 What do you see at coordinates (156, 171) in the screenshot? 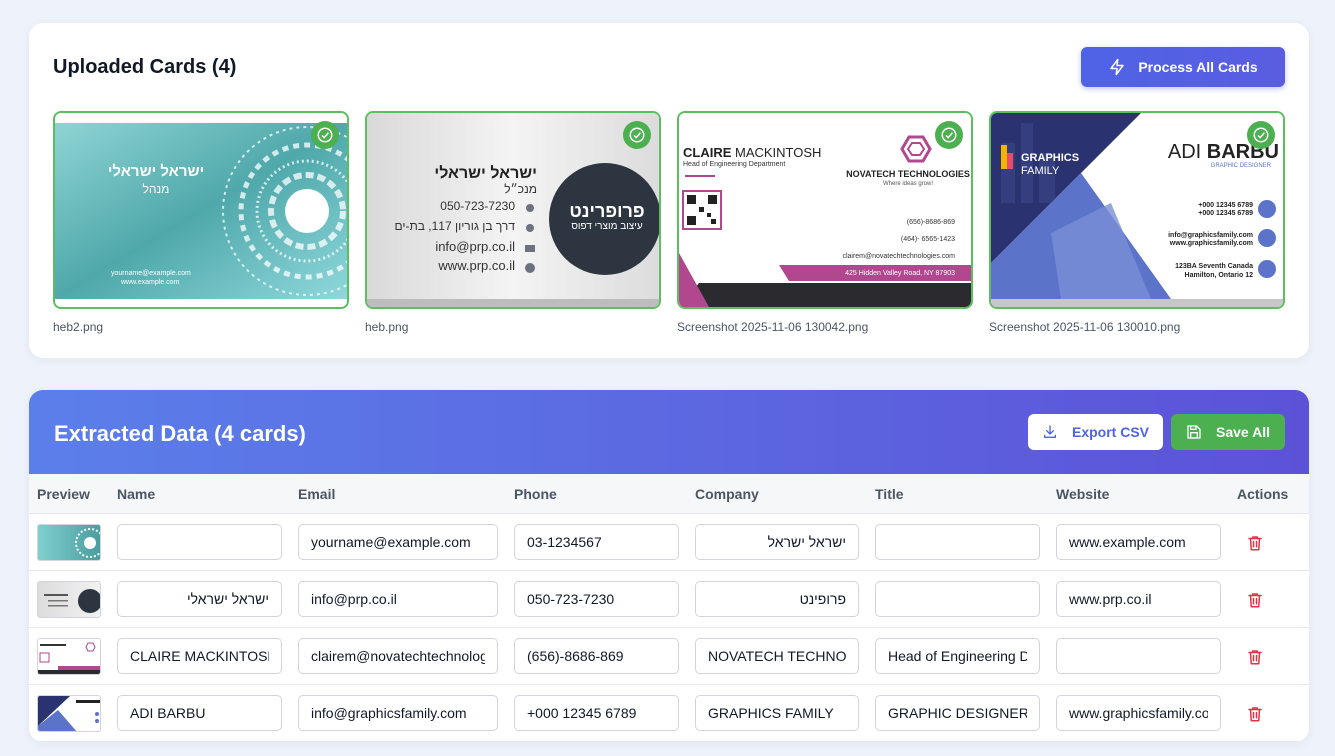
I see `card-1-name: ישראל ישראלי` at bounding box center [156, 171].